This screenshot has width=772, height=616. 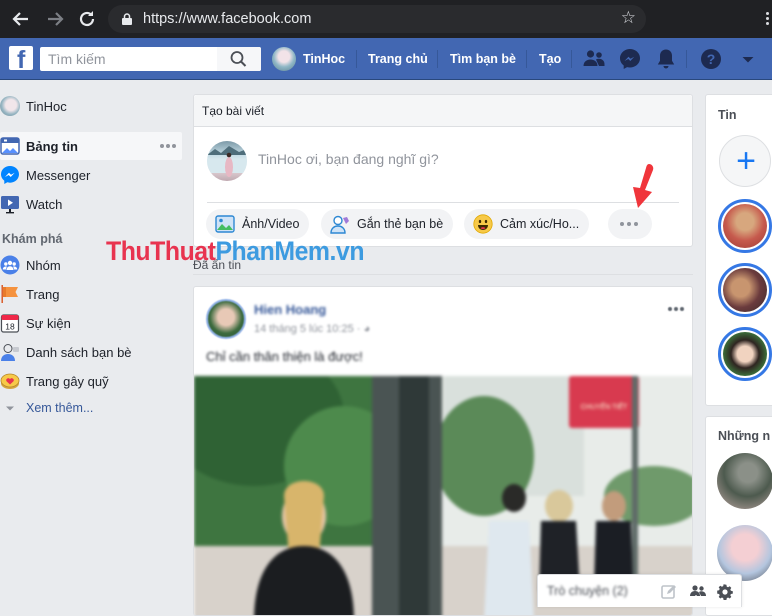 I want to click on help-icon: ?, so click(x=711, y=59).